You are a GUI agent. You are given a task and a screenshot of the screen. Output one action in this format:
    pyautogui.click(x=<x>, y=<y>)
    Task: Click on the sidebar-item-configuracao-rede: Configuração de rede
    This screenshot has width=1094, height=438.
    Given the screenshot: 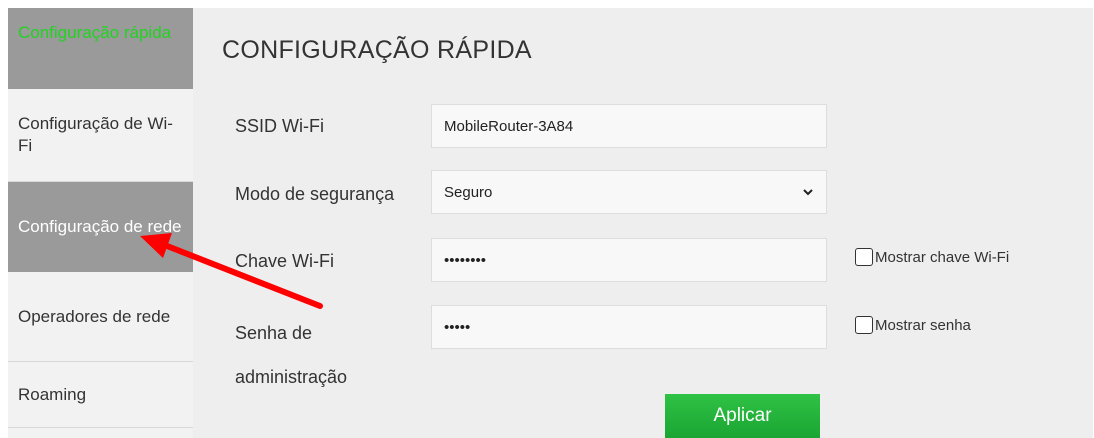 What is the action you would take?
    pyautogui.click(x=100, y=227)
    